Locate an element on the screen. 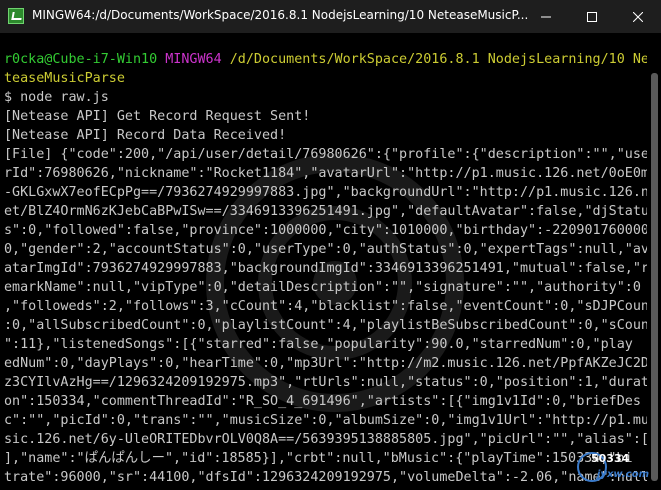 The image size is (661, 490). minimize-button is located at coordinates (546, 16).